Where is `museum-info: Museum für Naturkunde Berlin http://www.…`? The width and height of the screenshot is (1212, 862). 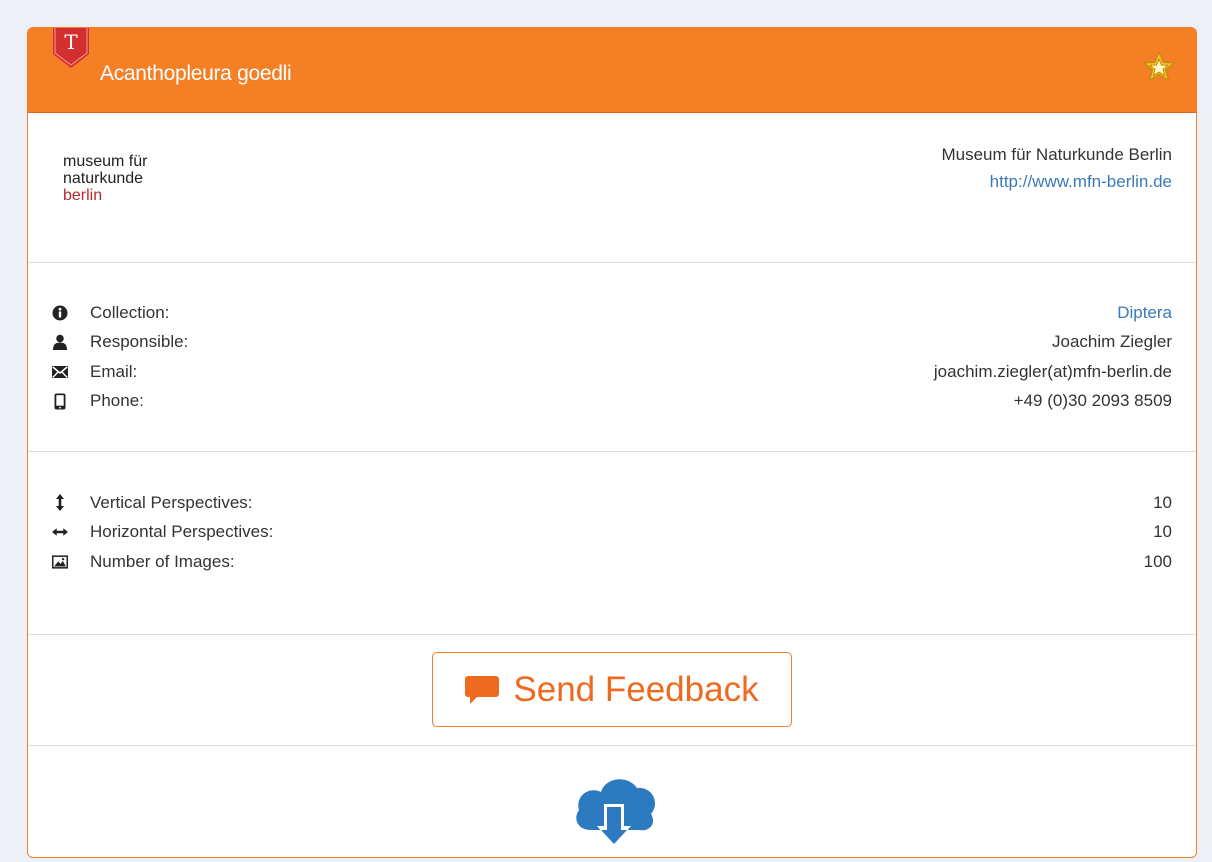 museum-info: Museum für Naturkunde Berlin http://www.… is located at coordinates (1056, 168).